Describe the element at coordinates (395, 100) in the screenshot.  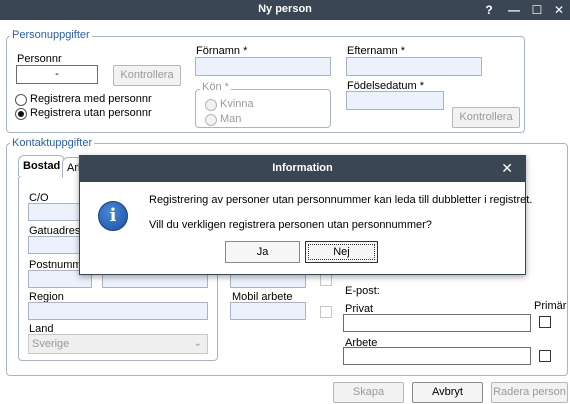
I see `fodelsedatum-input` at that location.